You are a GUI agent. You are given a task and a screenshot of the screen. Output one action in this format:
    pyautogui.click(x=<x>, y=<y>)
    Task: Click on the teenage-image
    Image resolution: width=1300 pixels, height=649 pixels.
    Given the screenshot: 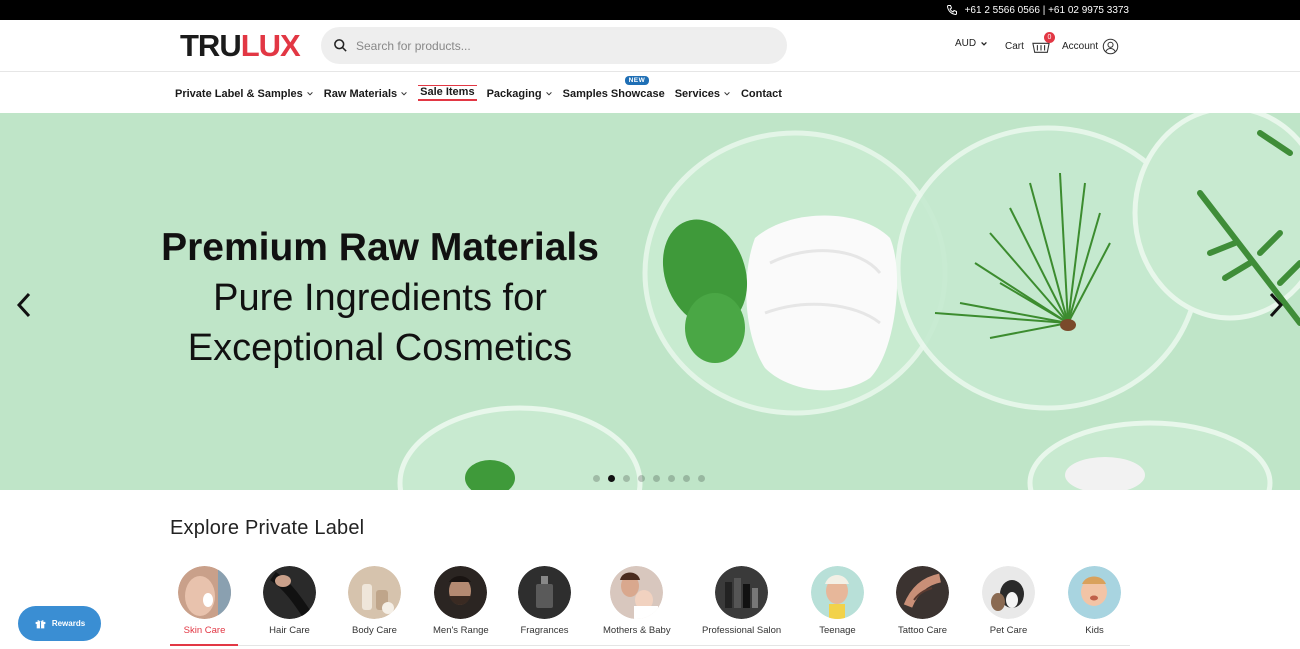 What is the action you would take?
    pyautogui.click(x=837, y=592)
    